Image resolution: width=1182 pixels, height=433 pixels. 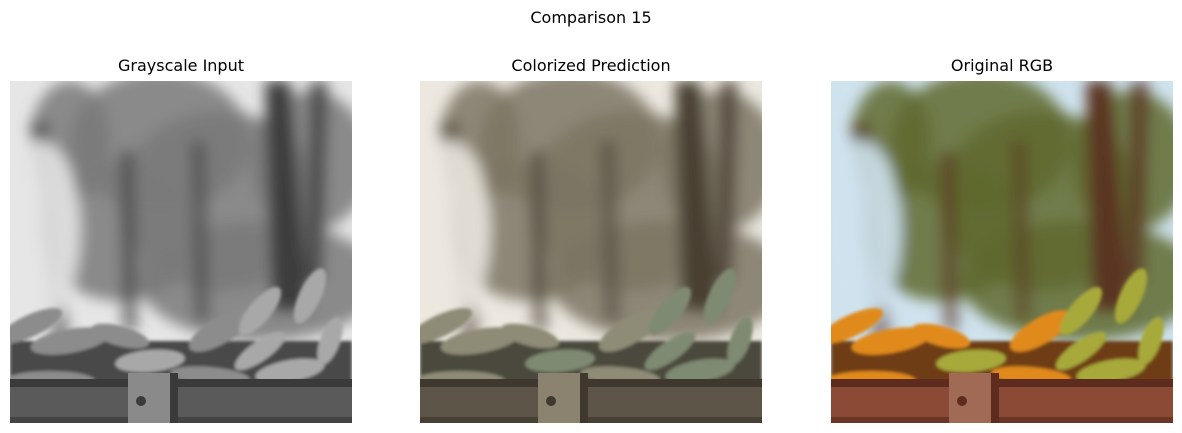 What do you see at coordinates (1002, 65) in the screenshot?
I see `panel-title: Original RGB` at bounding box center [1002, 65].